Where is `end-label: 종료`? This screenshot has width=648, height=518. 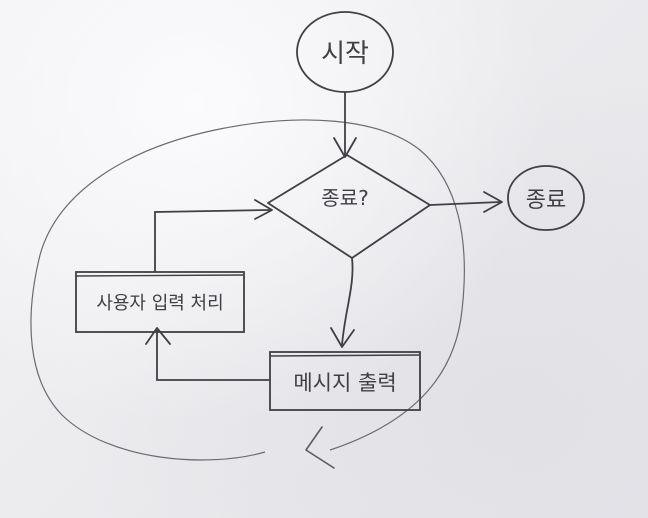 end-label: 종료 is located at coordinates (546, 200).